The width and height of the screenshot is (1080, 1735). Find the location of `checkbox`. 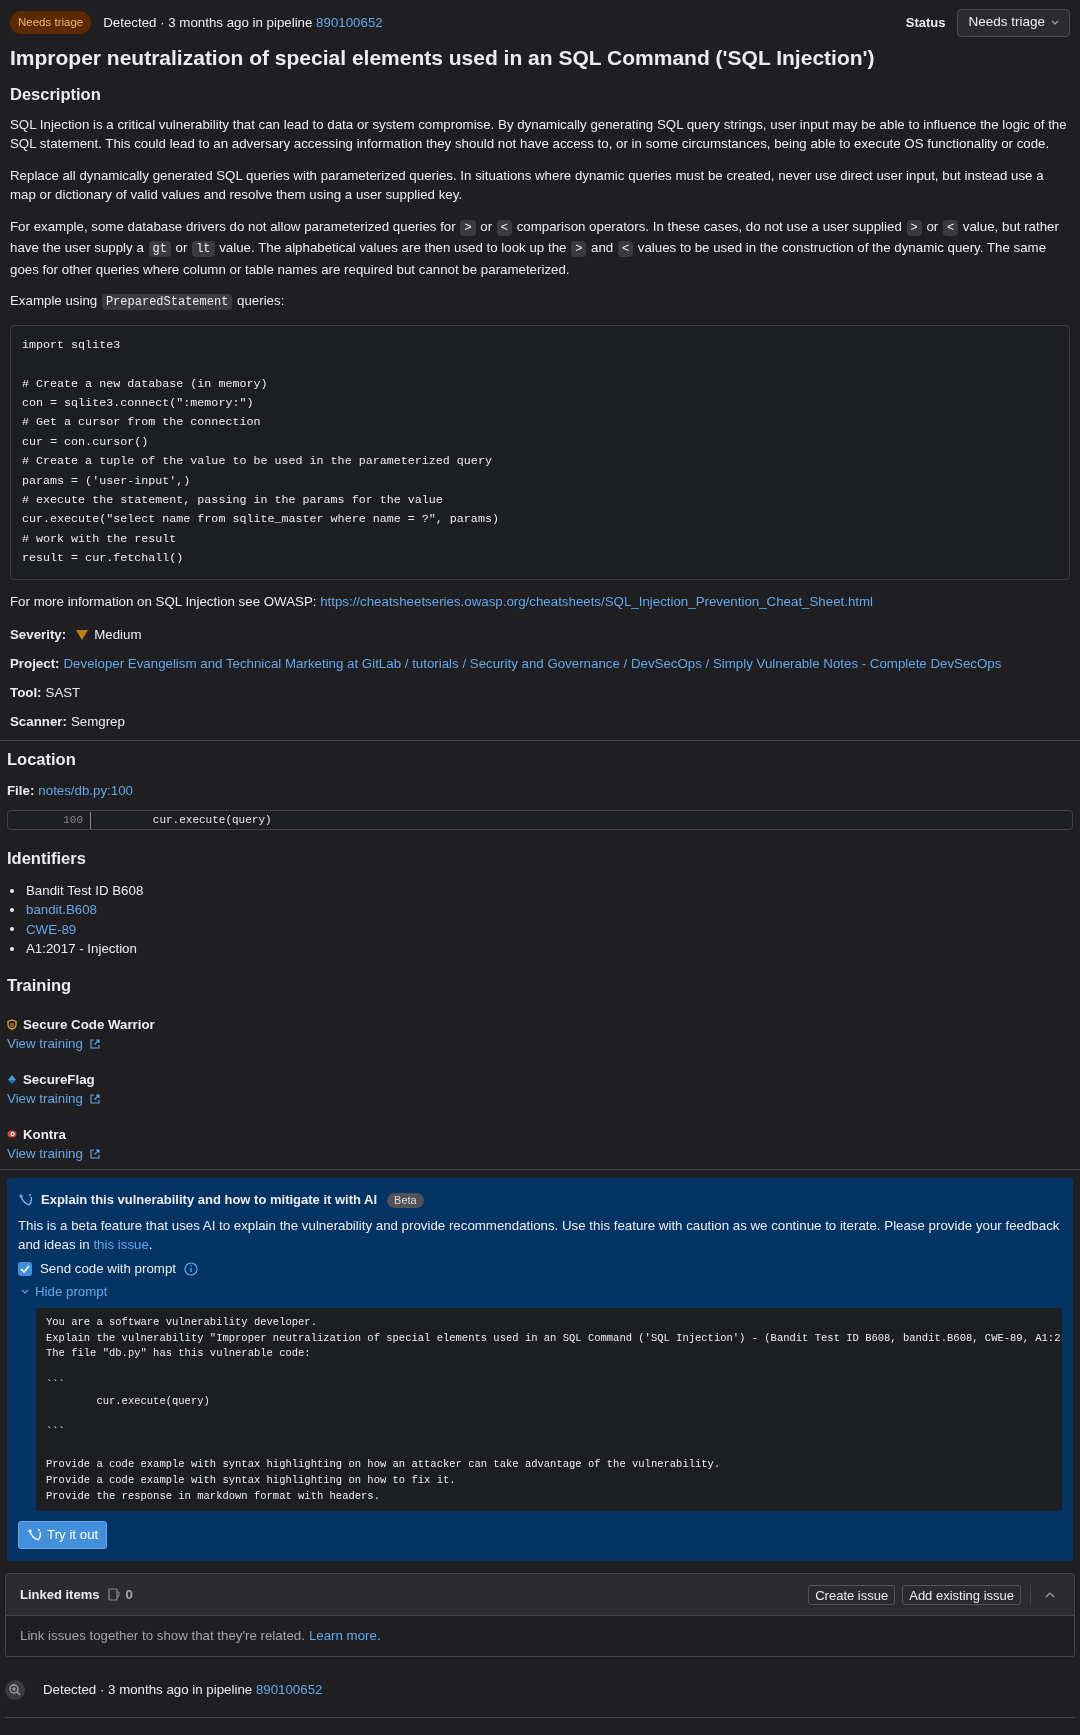

checkbox is located at coordinates (25, 1268).